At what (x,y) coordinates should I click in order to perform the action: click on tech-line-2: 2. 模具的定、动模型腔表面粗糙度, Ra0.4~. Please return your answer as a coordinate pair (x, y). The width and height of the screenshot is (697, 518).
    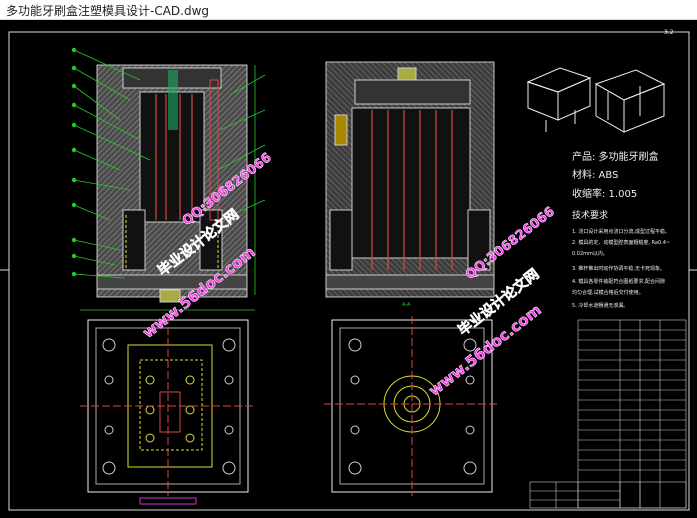
    Looking at the image, I should click on (621, 242).